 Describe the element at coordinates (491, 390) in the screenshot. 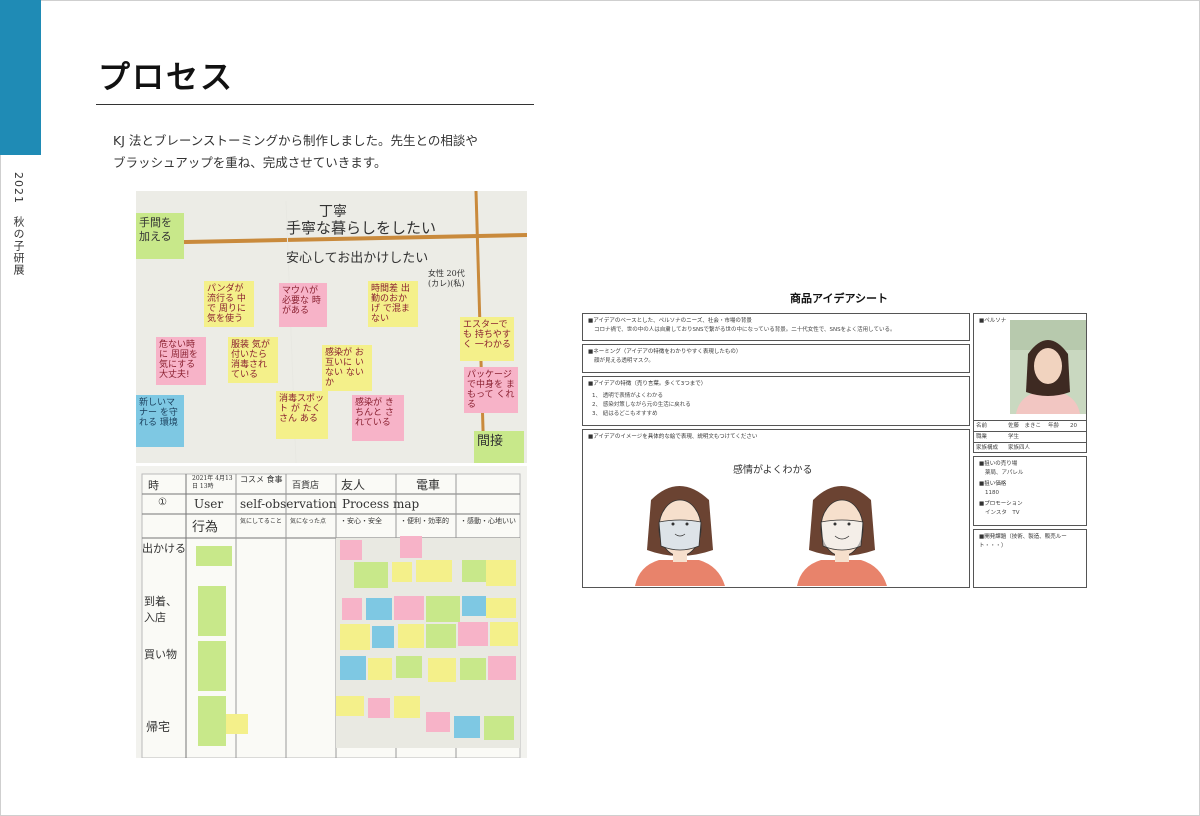

I see `sticky-note: パッケージ で中身を まもって くれる` at that location.